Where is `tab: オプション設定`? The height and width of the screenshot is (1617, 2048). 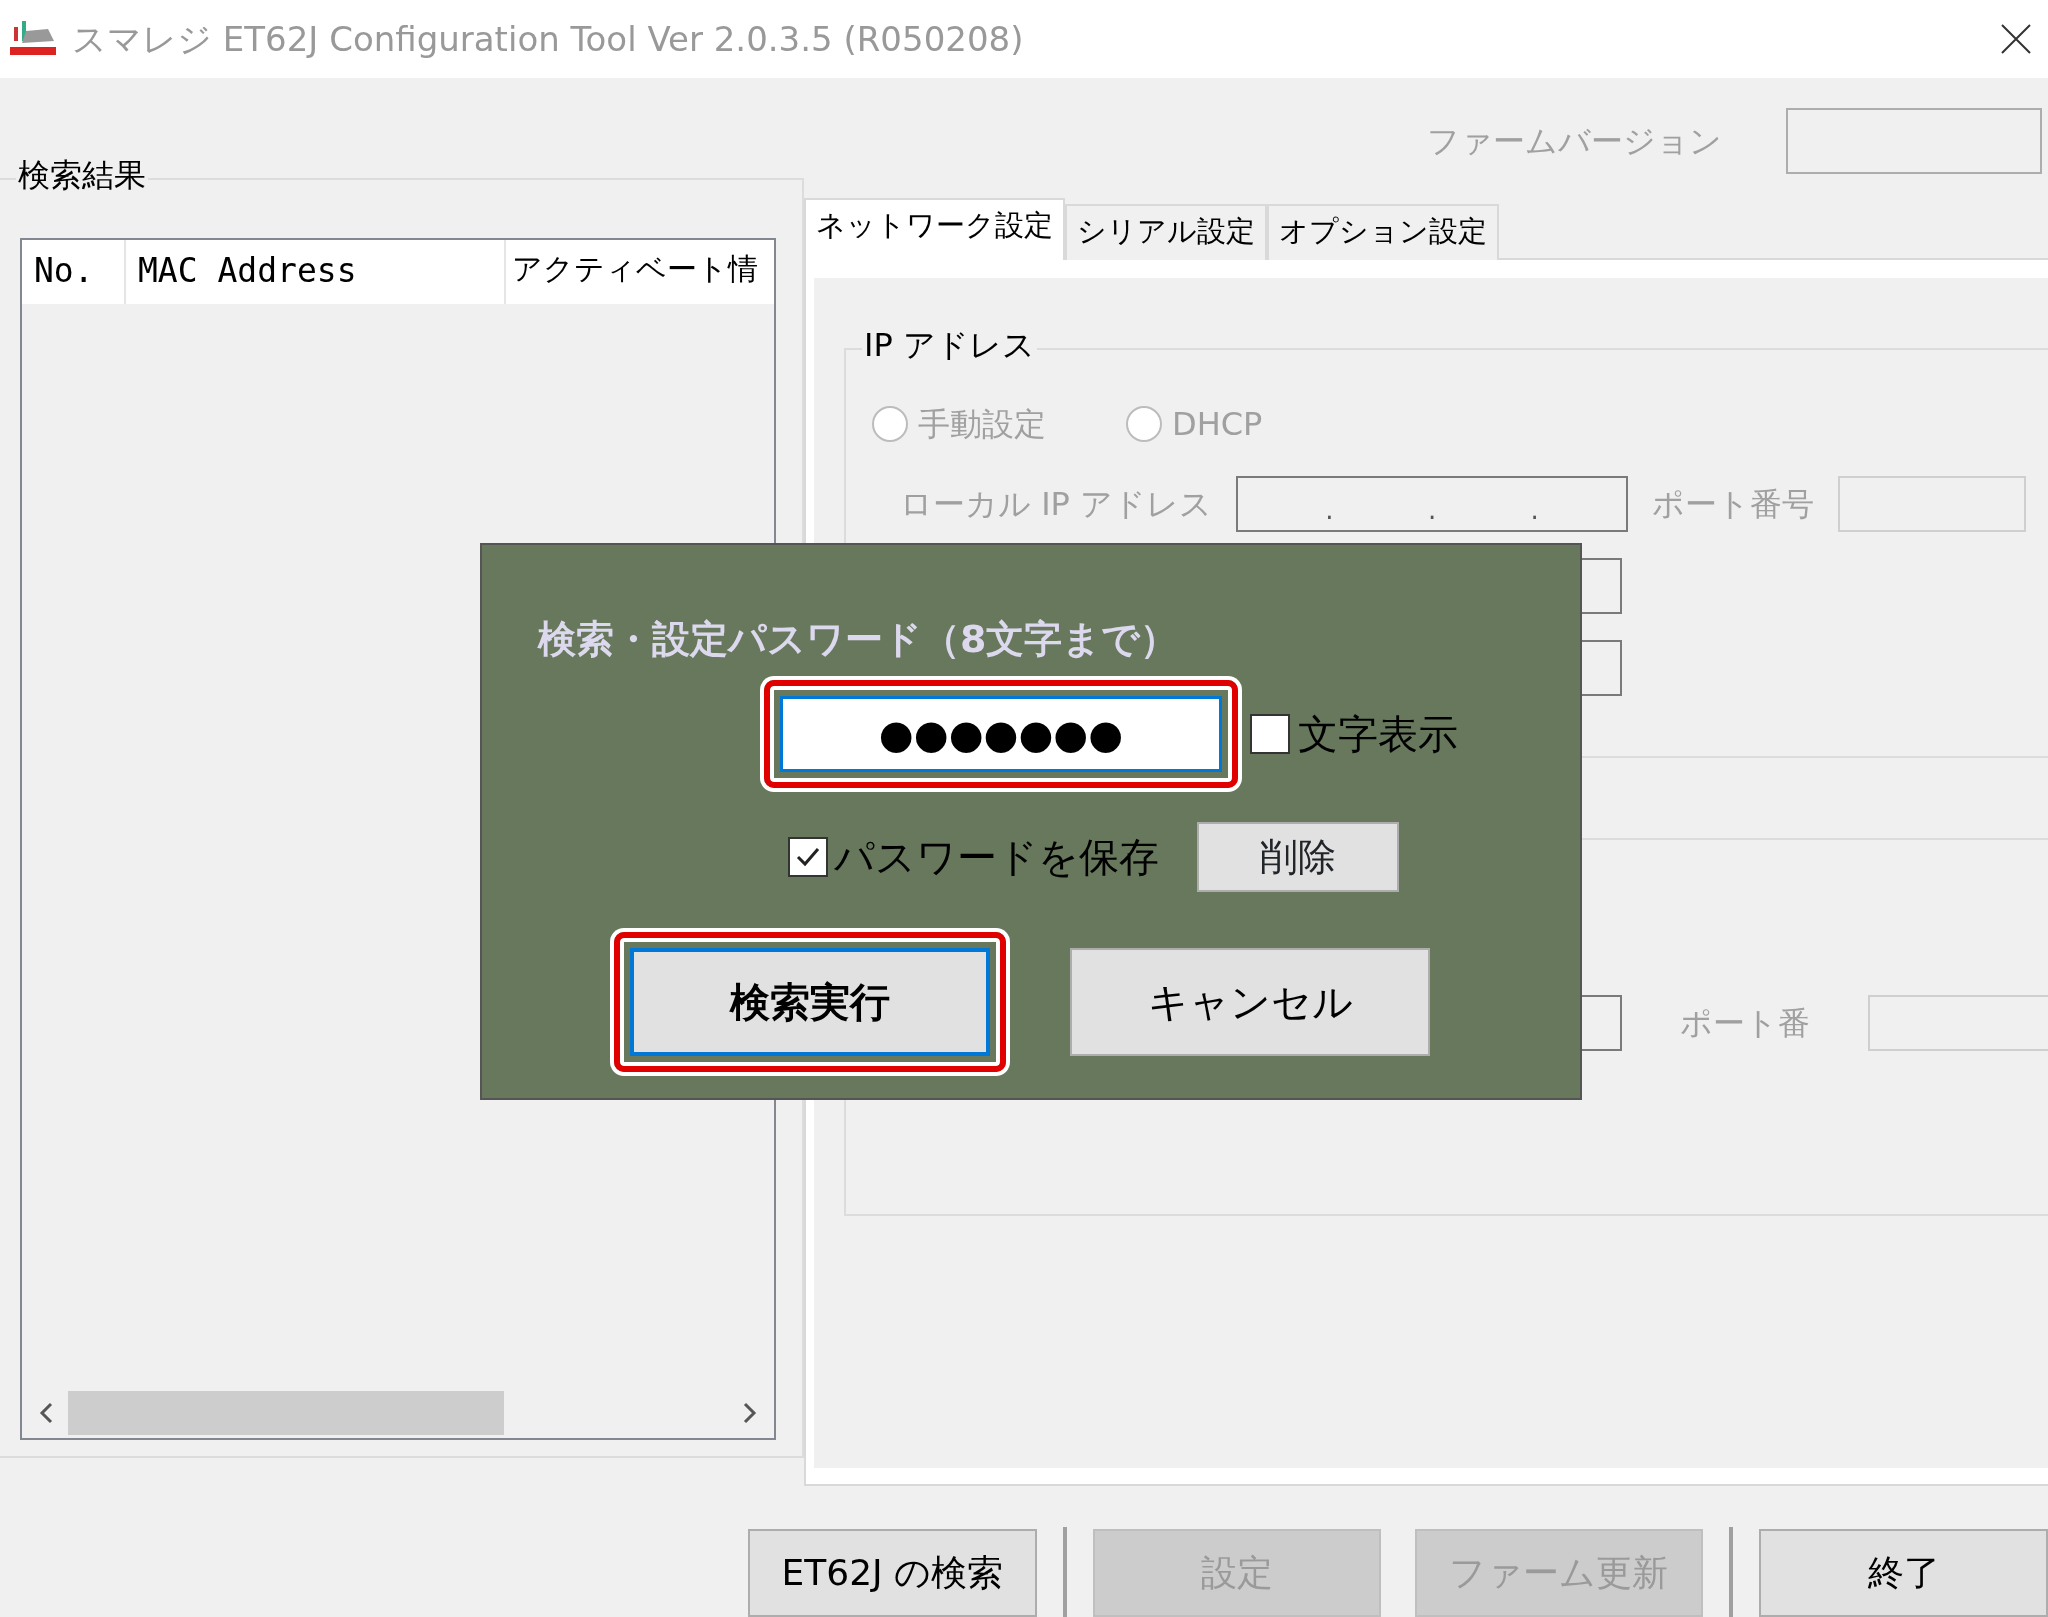 tab: オプション設定 is located at coordinates (1383, 232).